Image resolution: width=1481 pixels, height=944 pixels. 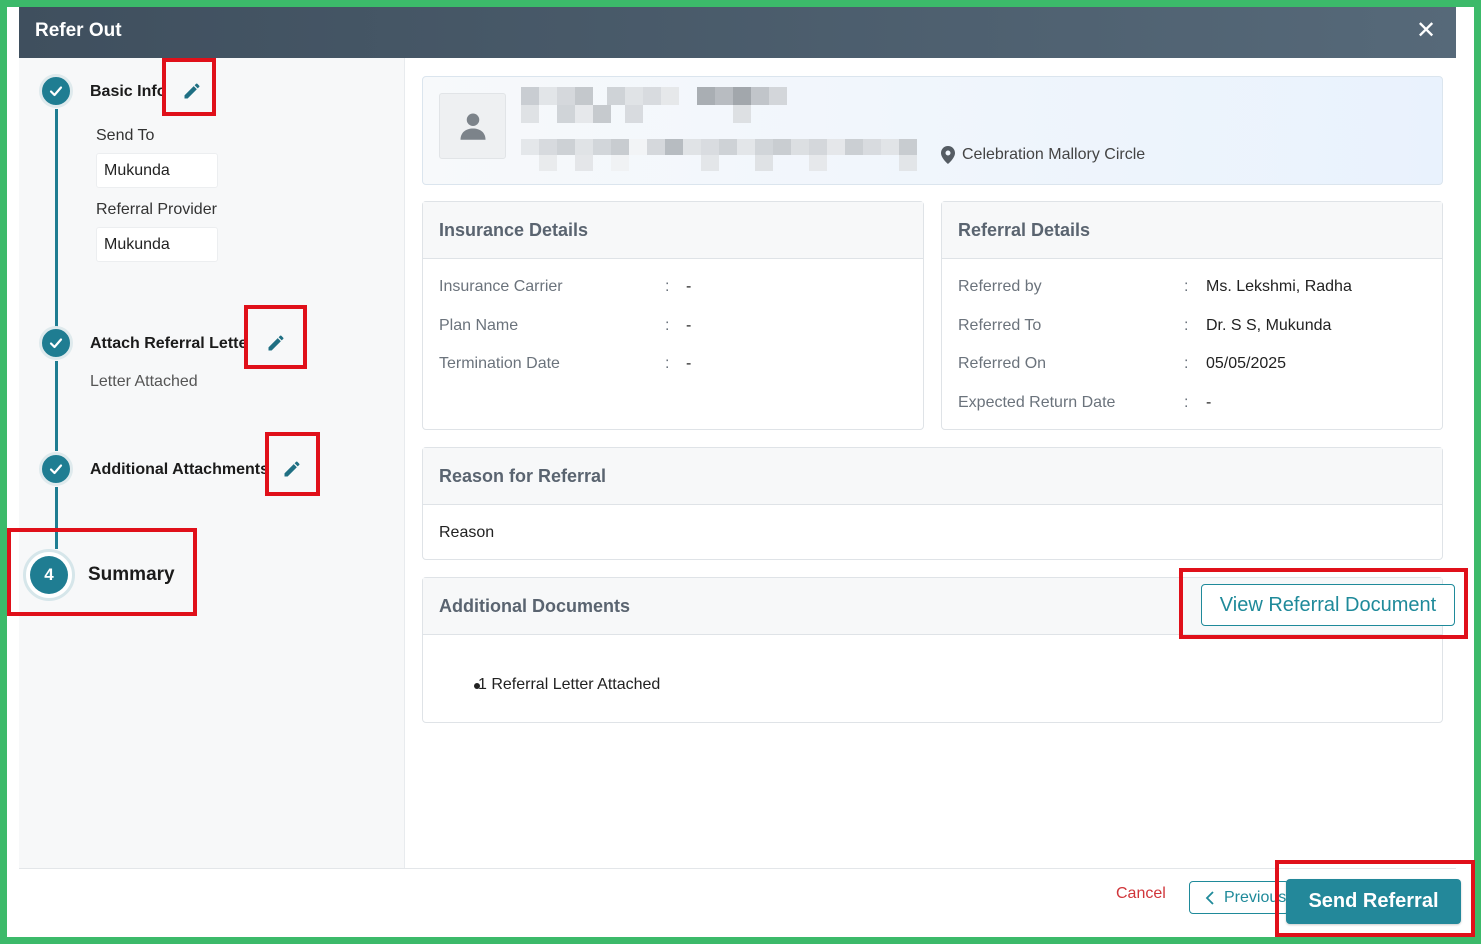 What do you see at coordinates (667, 363) in the screenshot?
I see `termination-date-sep: :` at bounding box center [667, 363].